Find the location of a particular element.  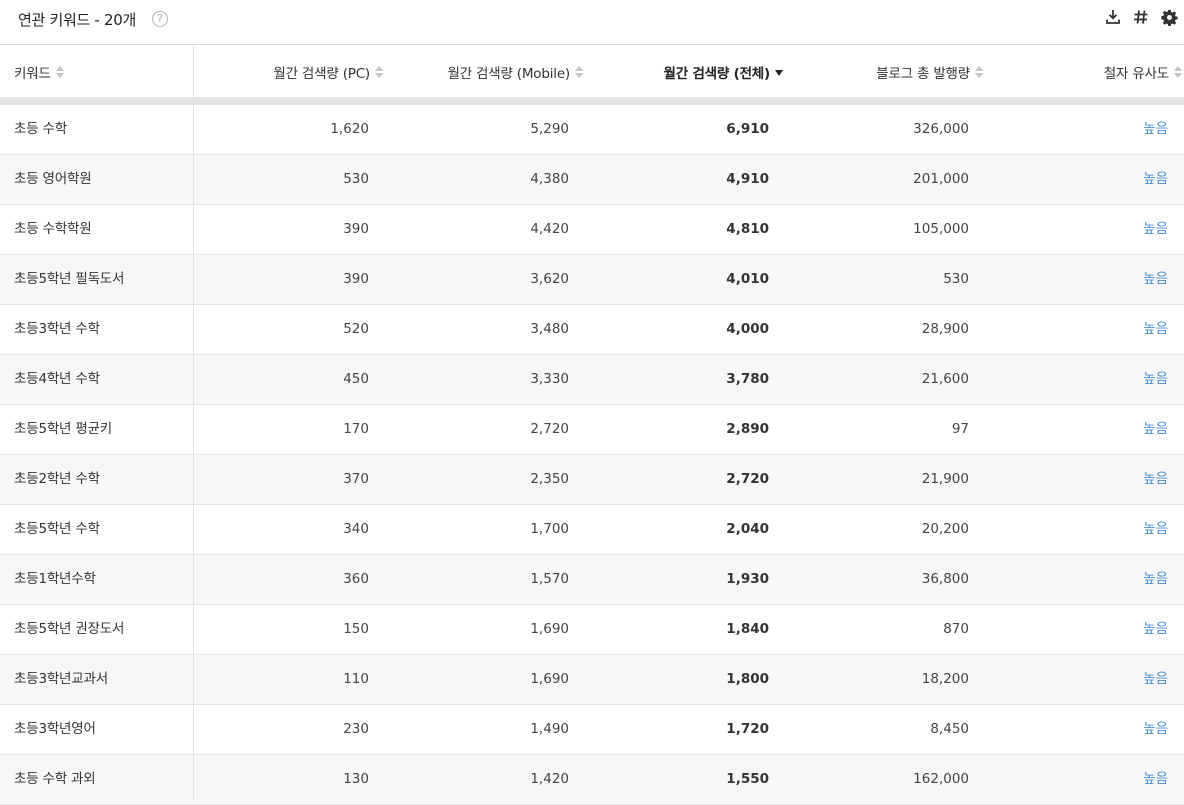

column-header-total: 월간 검색량 (전체) is located at coordinates (723, 71).